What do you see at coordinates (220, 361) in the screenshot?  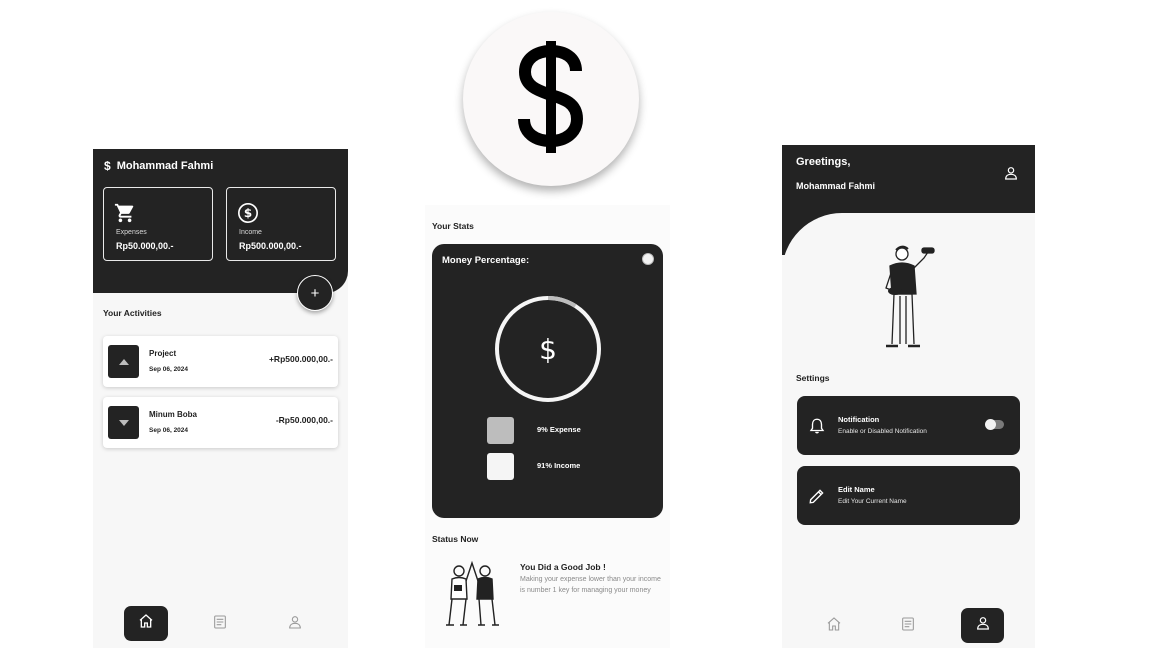 I see `list-item: Project Sep 06, 2024 +Rp500.000,00.-` at bounding box center [220, 361].